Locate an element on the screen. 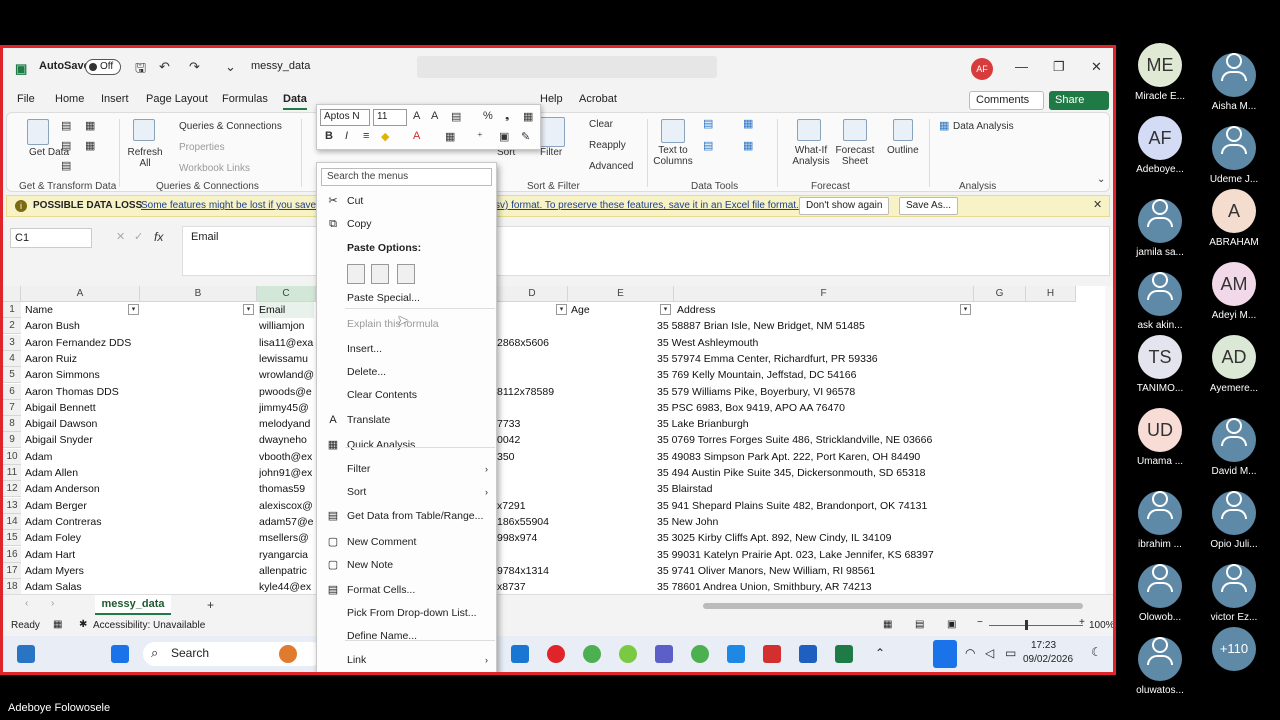  email-cell: msellers@ is located at coordinates (287, 538).